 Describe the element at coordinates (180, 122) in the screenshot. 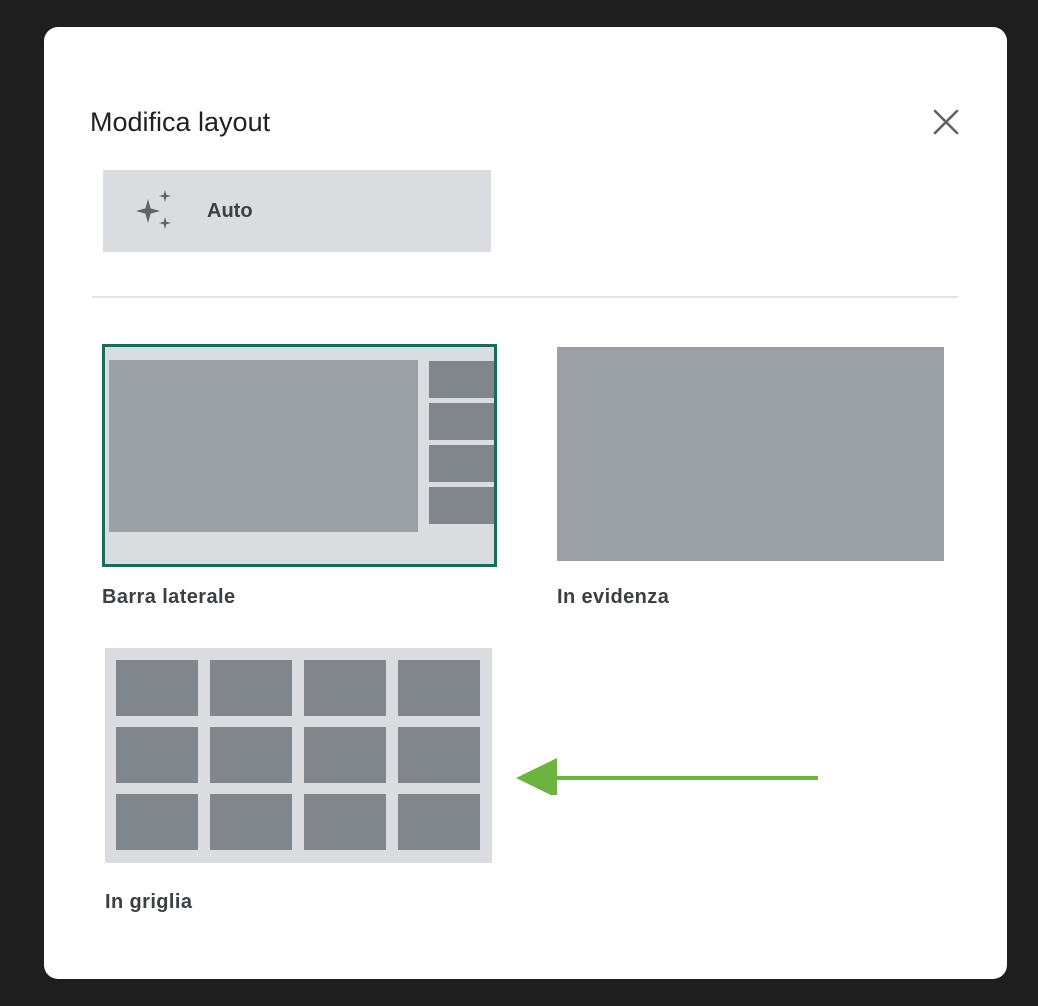

I see `dialog-title: Modifica layout` at that location.